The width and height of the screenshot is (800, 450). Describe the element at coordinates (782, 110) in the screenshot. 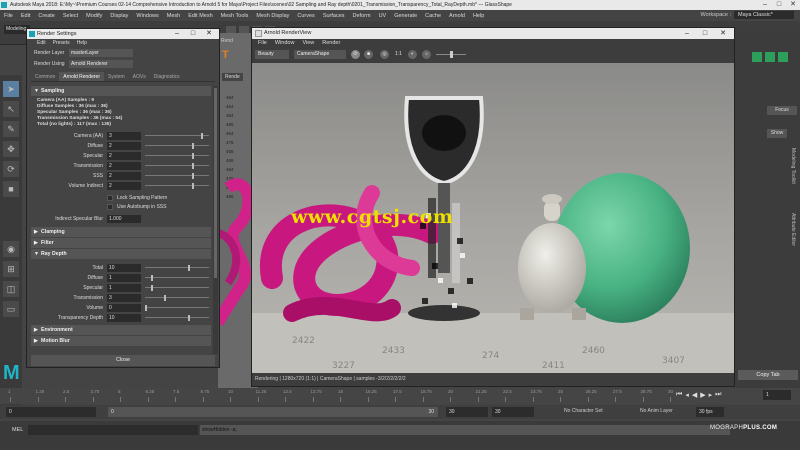

I see `focus-button: Focus` at that location.